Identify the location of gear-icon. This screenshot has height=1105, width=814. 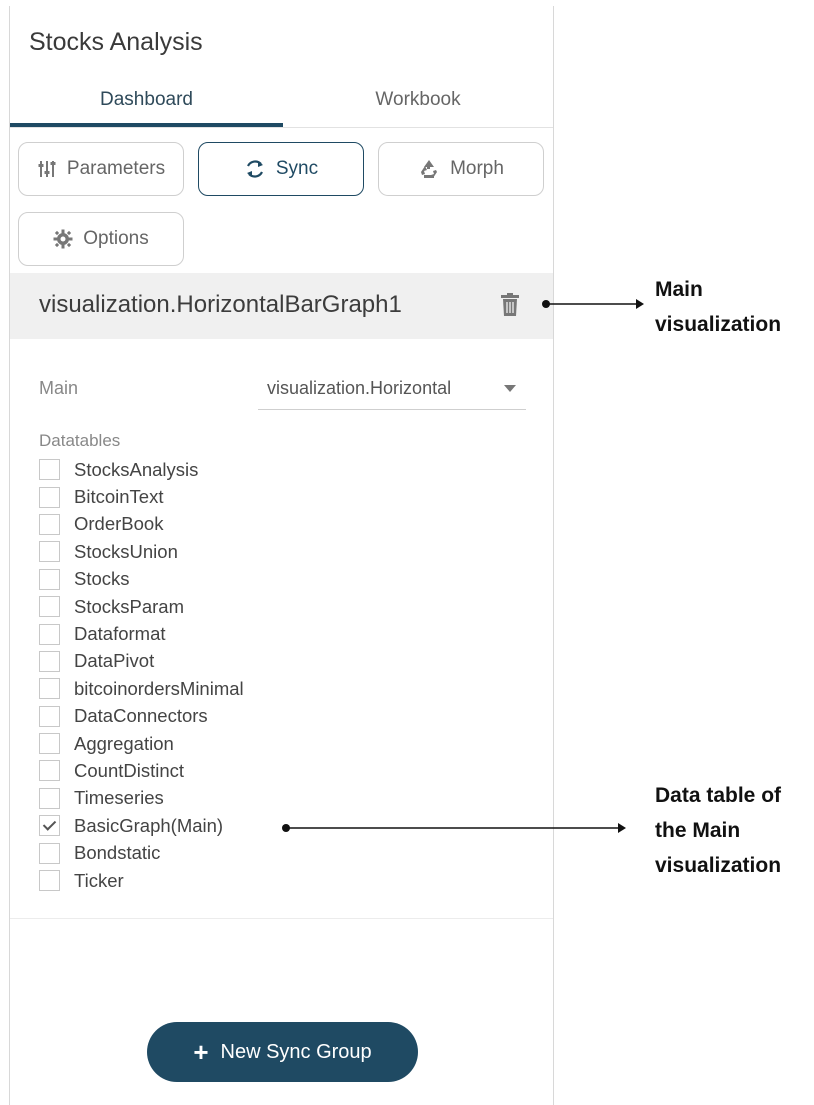
(63, 239).